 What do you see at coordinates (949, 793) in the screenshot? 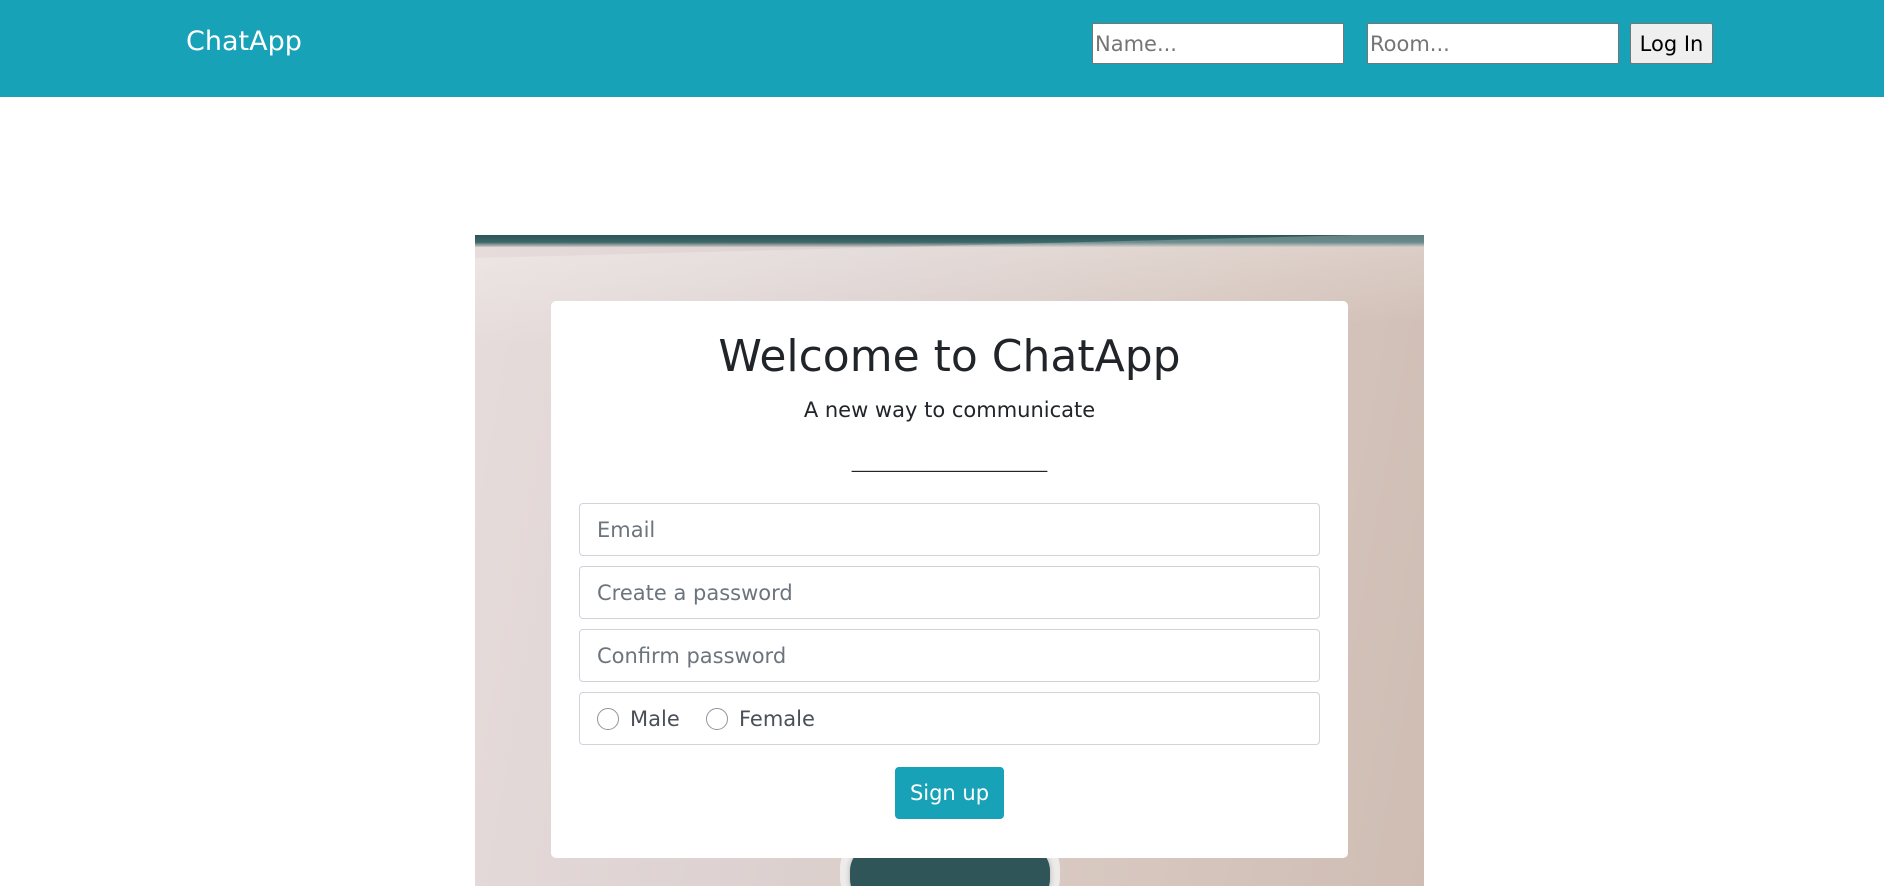
I see `signup-button: Sign up` at bounding box center [949, 793].